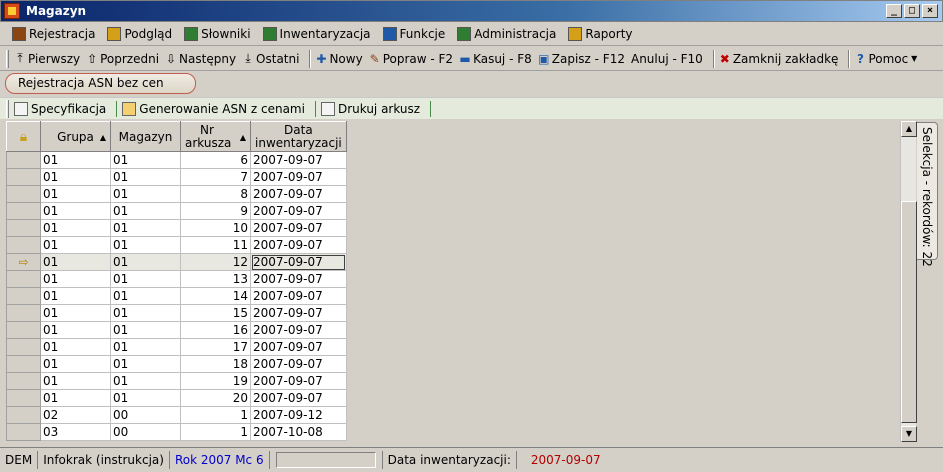 This screenshot has width=943, height=472. Describe the element at coordinates (53, 34) in the screenshot. I see `menu-rejestracja: Rejestracja` at that location.